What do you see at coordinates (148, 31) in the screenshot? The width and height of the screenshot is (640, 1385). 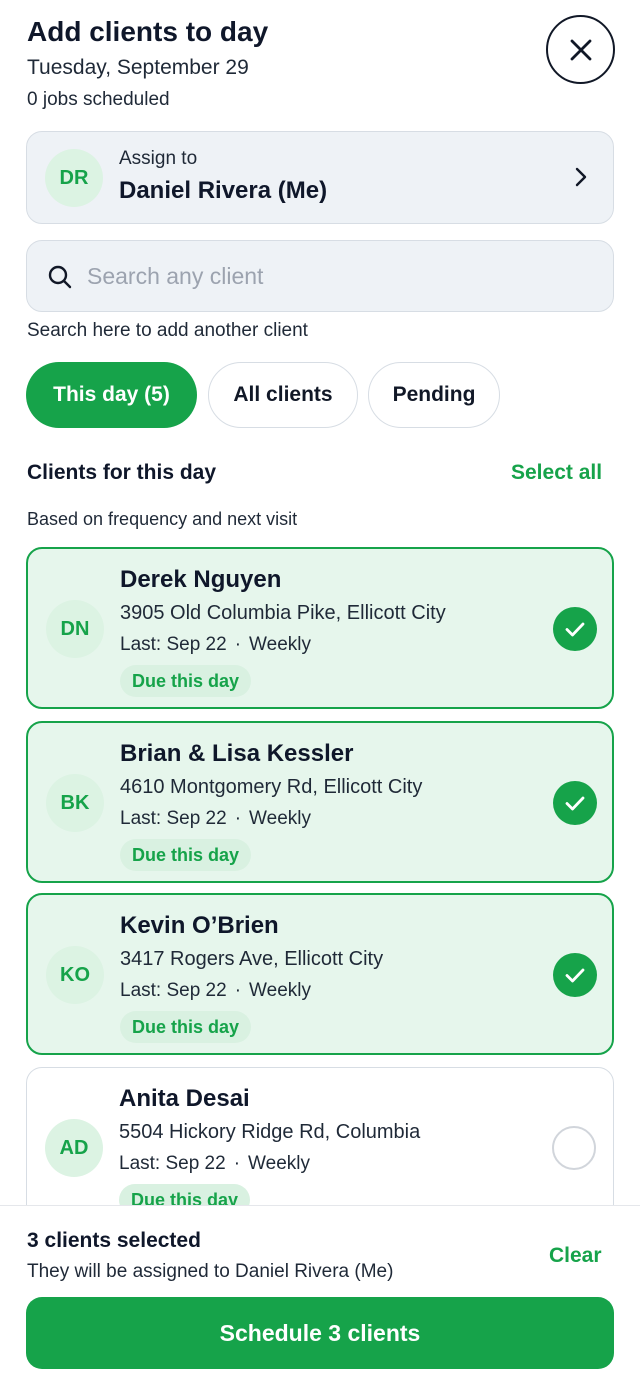 I see `page-title: Add clients to day` at bounding box center [148, 31].